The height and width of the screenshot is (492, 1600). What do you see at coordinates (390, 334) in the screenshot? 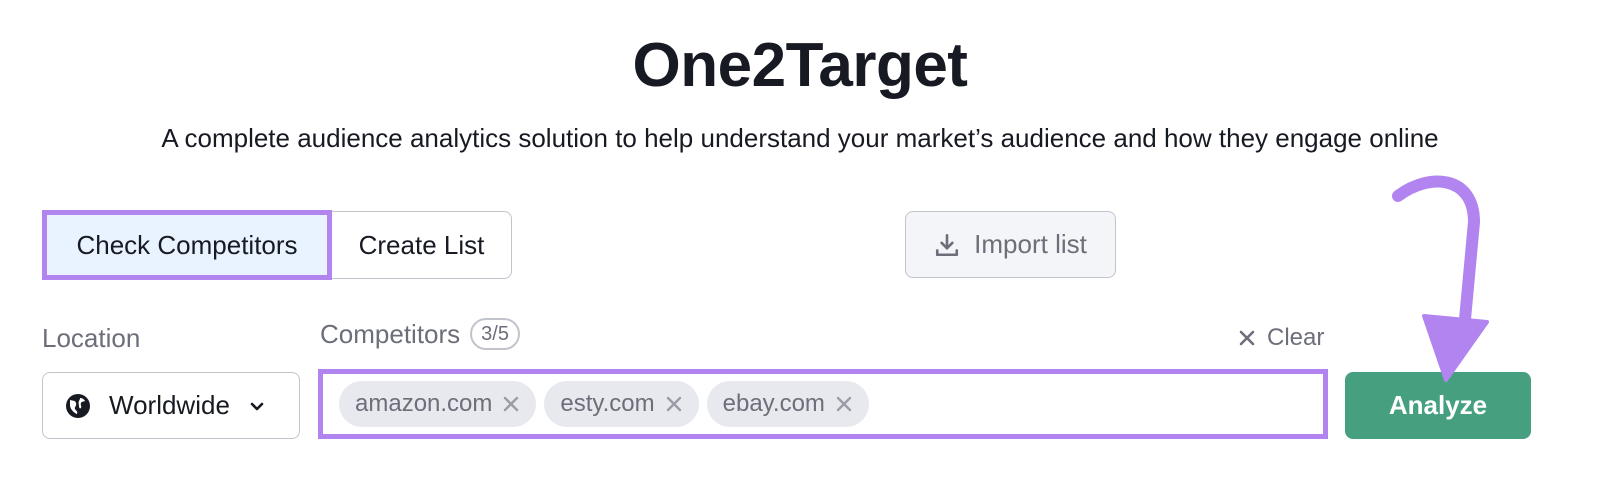
I see `competitors-label: Competitors` at bounding box center [390, 334].